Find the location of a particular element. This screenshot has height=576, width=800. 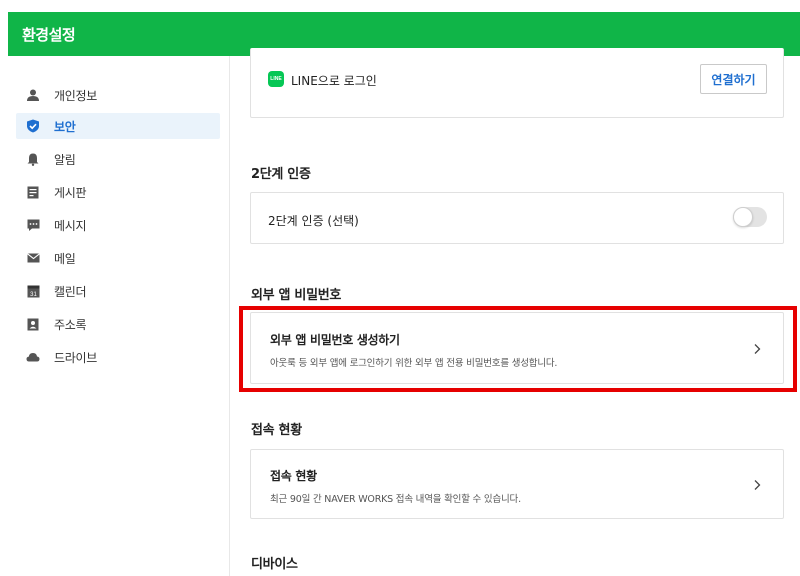

message-icon is located at coordinates (33, 225).